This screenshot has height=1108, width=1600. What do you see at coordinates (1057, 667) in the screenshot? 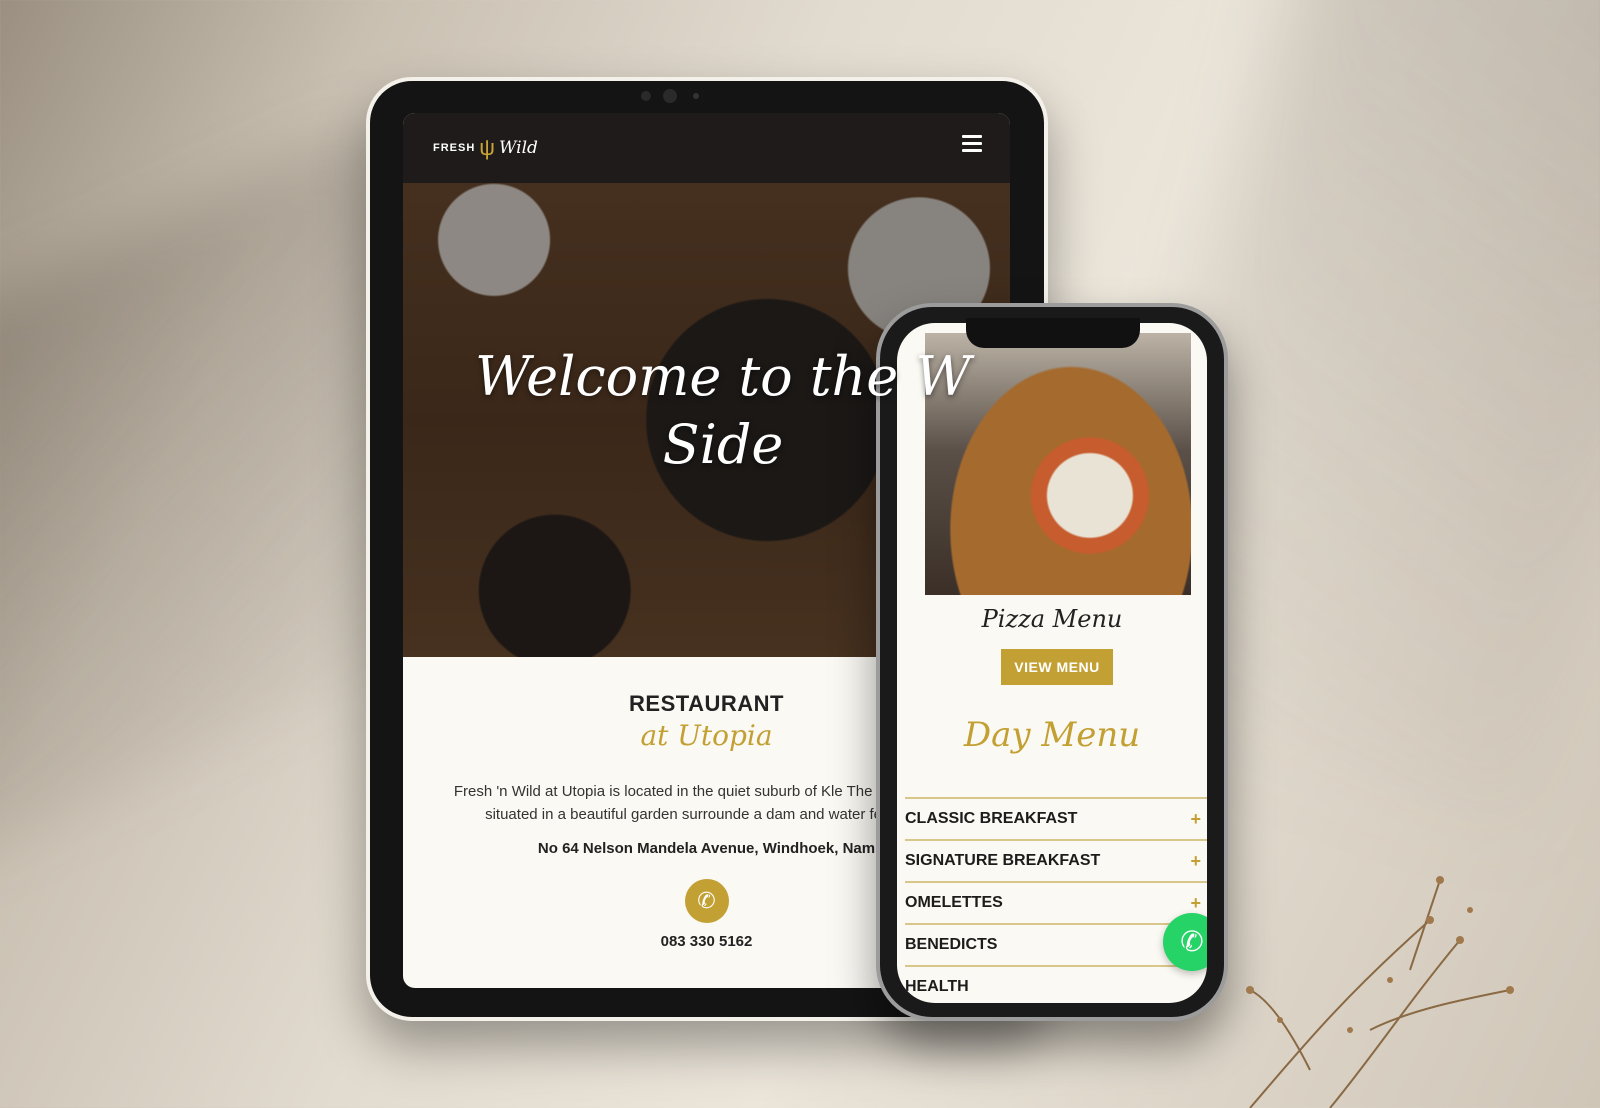
I see `view-menu-button: VIEW MENU` at bounding box center [1057, 667].